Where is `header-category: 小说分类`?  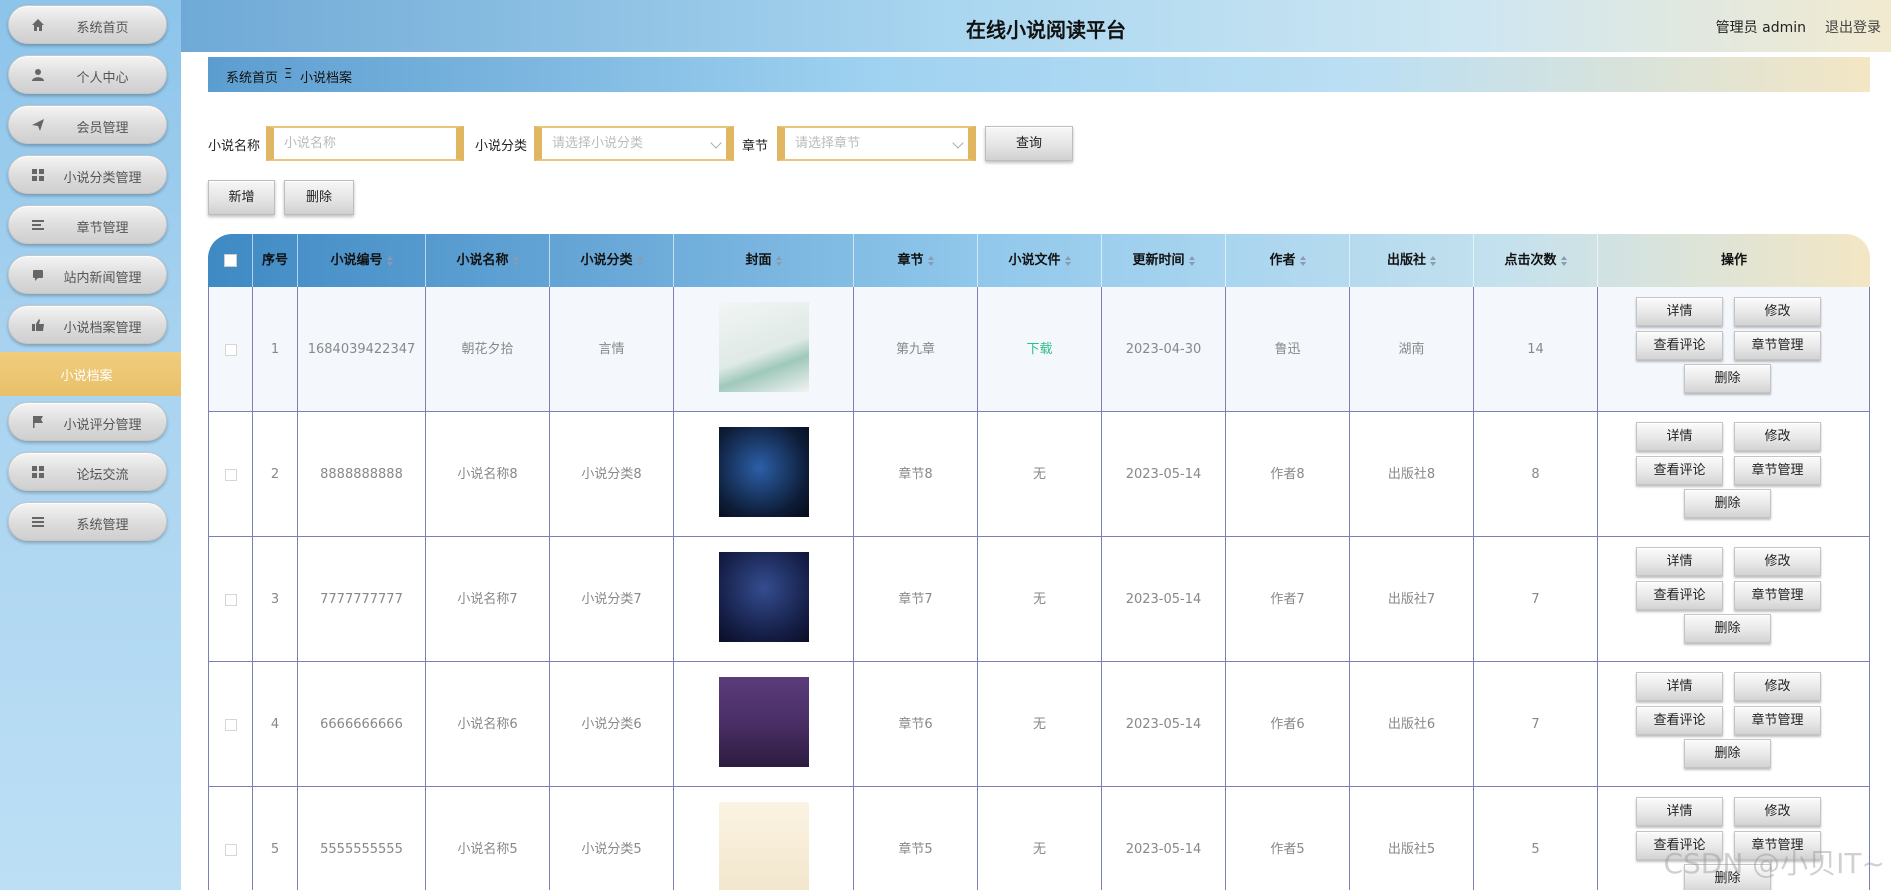 header-category: 小说分类 is located at coordinates (612, 260).